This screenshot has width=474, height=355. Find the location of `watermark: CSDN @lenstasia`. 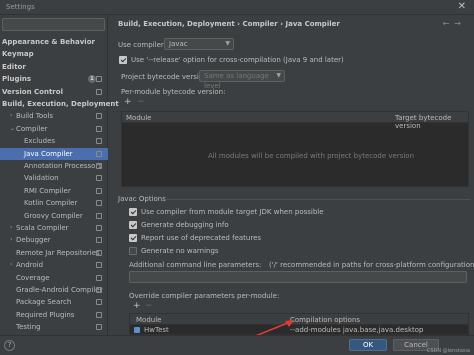

watermark: CSDN @lenstasia is located at coordinates (448, 351).